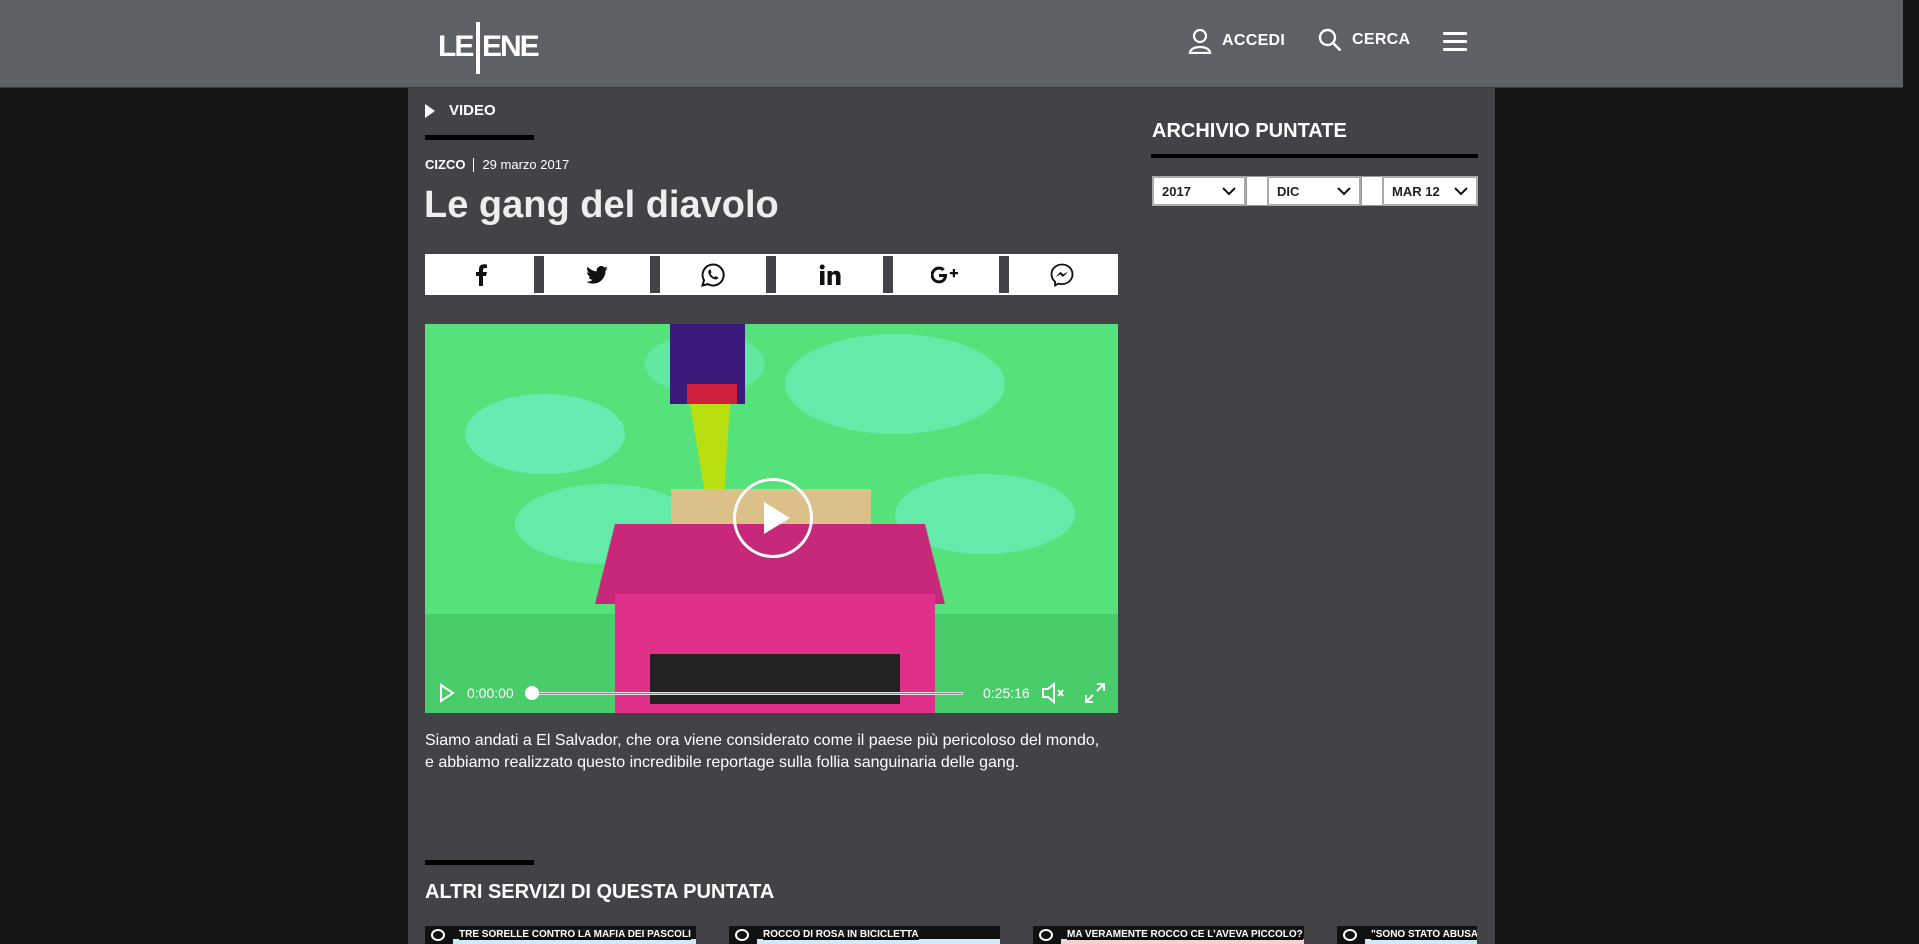  I want to click on byline-separator, so click(474, 164).